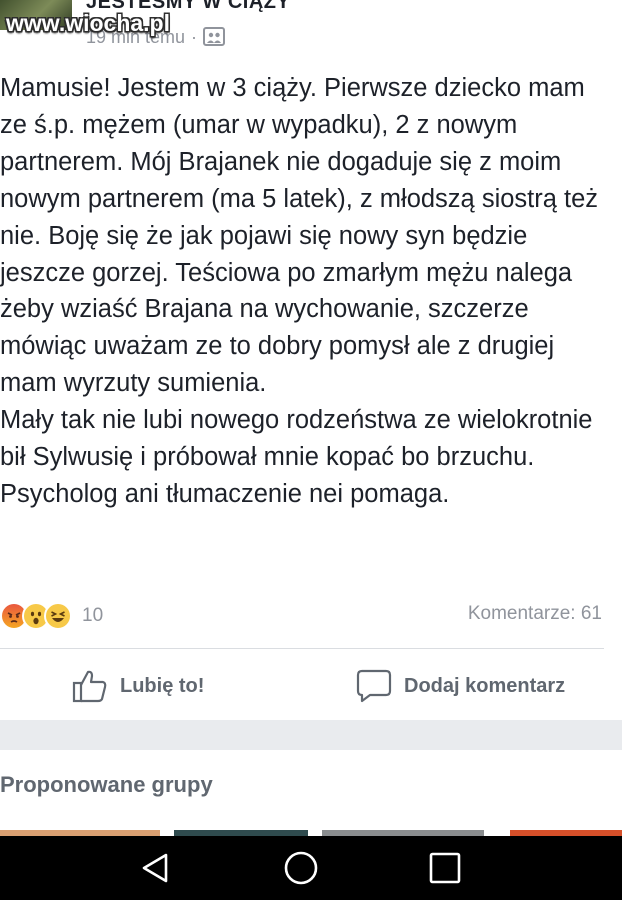 The height and width of the screenshot is (900, 622). What do you see at coordinates (88, 23) in the screenshot?
I see `watermark: www.wiocha.pl` at bounding box center [88, 23].